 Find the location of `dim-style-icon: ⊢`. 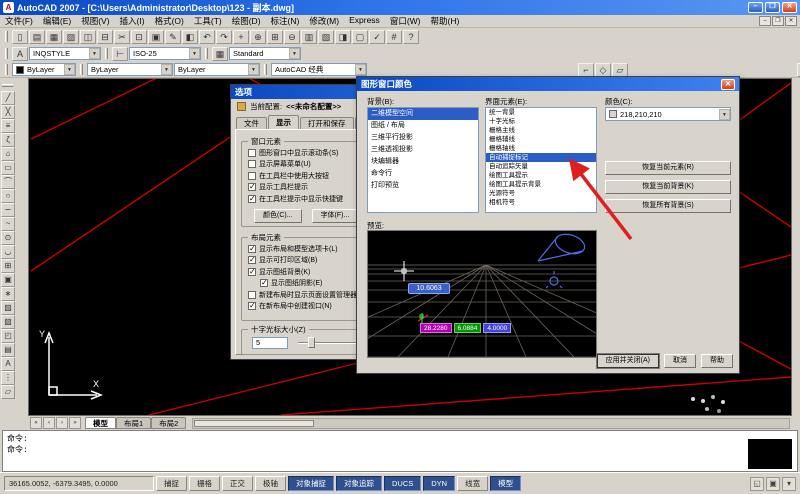

dim-style-icon: ⊢ is located at coordinates (120, 53).